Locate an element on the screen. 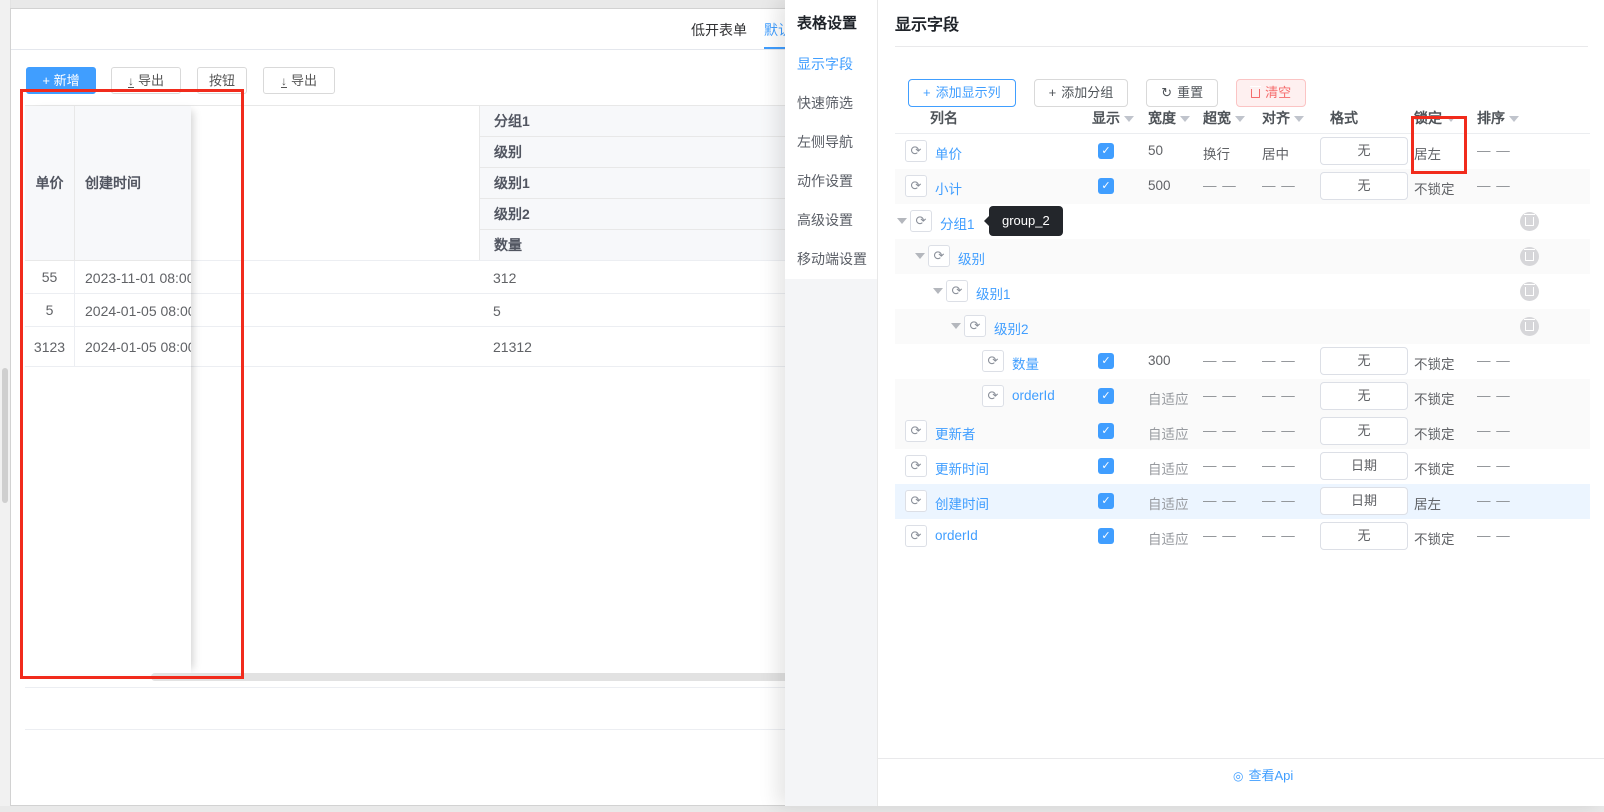  add-display-column-button: + 添加显示列 is located at coordinates (962, 93).